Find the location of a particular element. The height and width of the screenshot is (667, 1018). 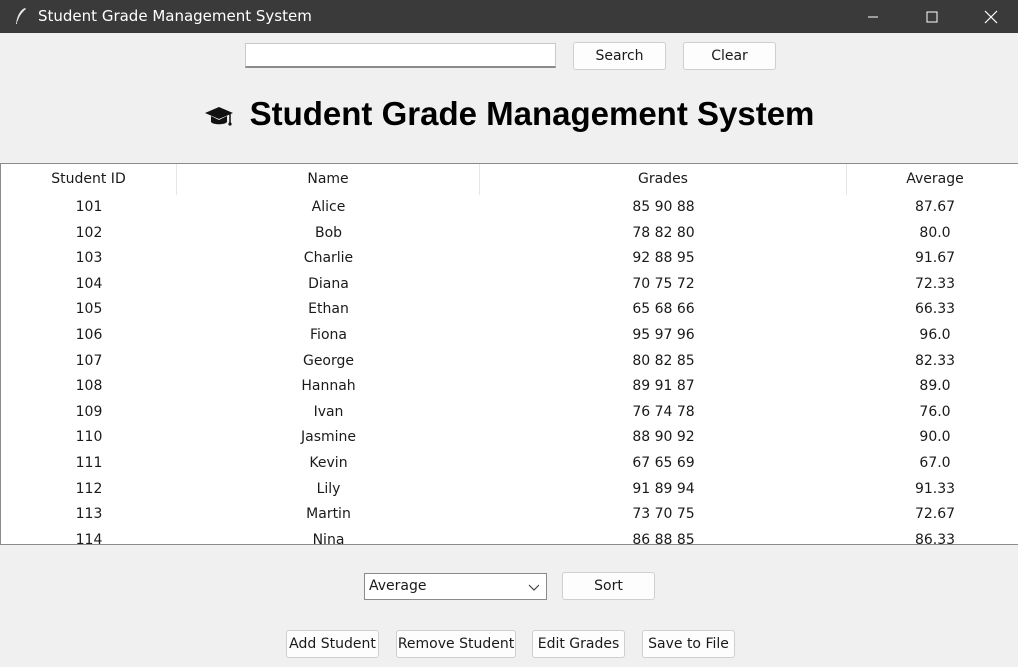

cell-average: 66.33 is located at coordinates (935, 309).